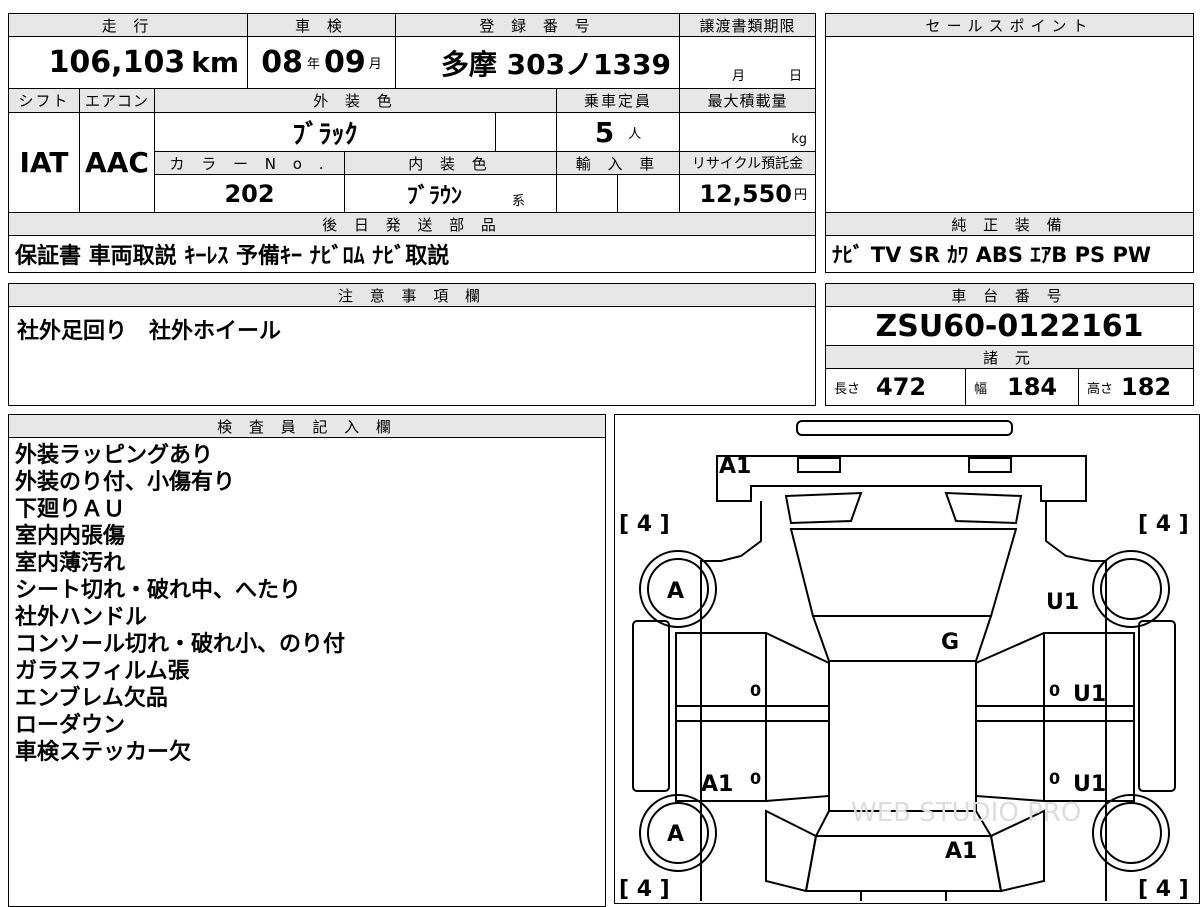 This screenshot has height=907, width=1200. What do you see at coordinates (717, 784) in the screenshot?
I see `damage-left-rear: A1` at bounding box center [717, 784].